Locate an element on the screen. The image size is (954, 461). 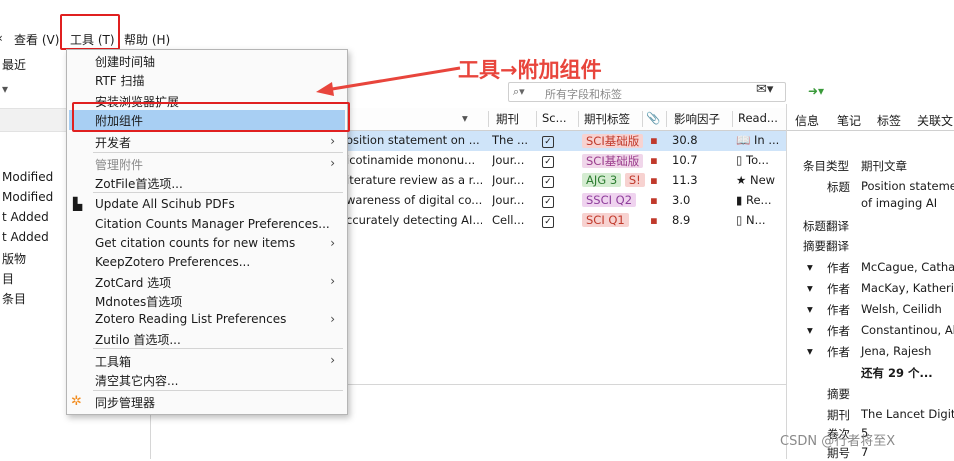
tab-tags: 标签 is located at coordinates (889, 120).